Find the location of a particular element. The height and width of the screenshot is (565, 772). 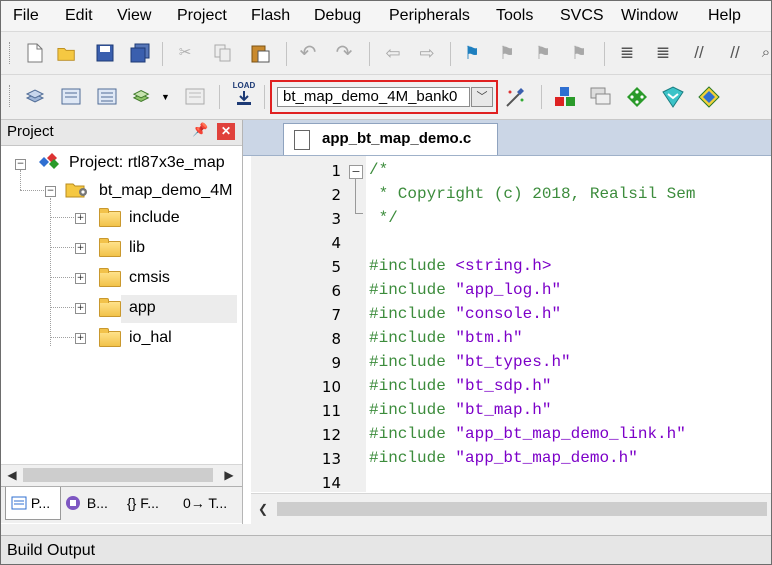

folder-icon is located at coordinates (110, 337).